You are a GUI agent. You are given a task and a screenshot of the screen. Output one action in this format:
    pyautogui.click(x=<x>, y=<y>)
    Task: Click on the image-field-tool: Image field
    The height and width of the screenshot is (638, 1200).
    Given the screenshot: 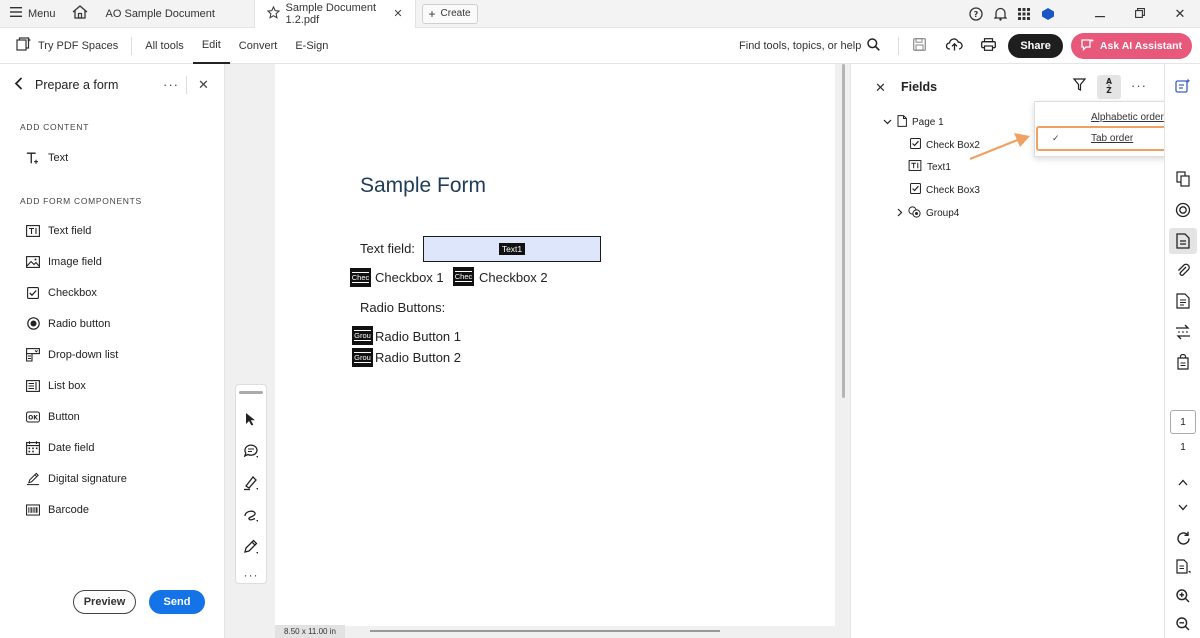 What is the action you would take?
    pyautogui.click(x=112, y=261)
    